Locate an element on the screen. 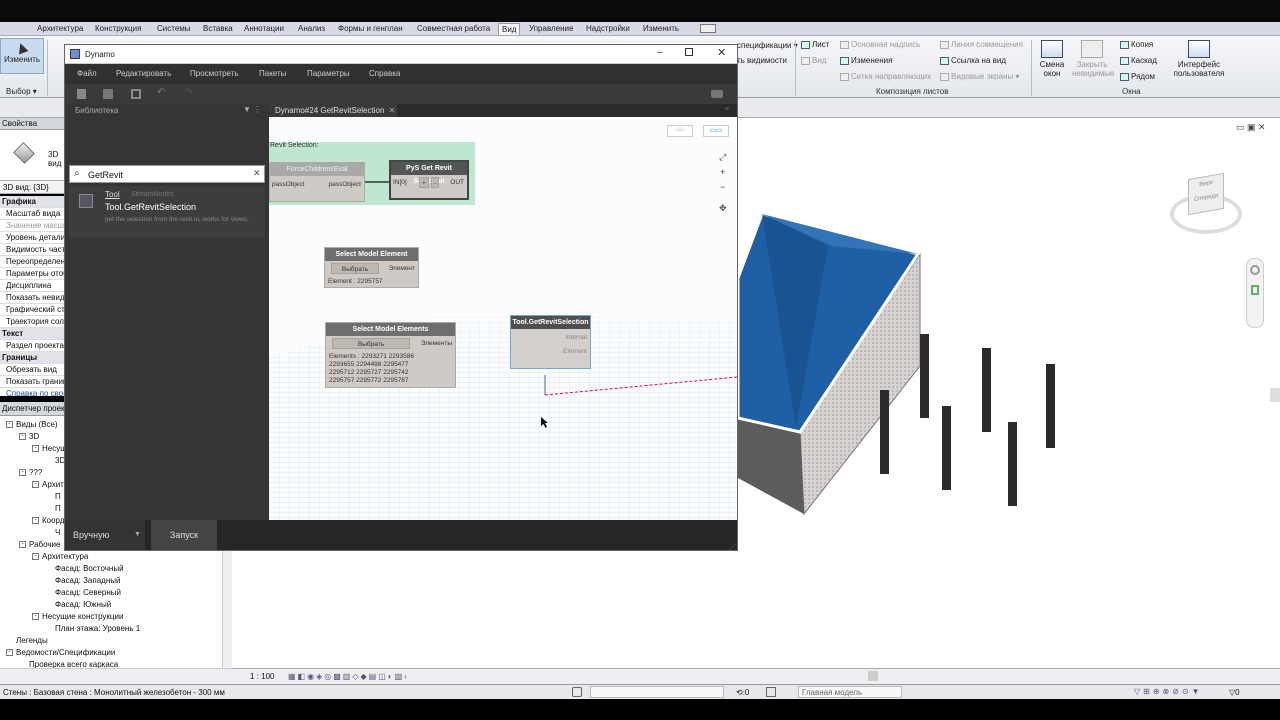 This screenshot has width=1280, height=720. browser-item: Фасад: Северный is located at coordinates (83, 592).